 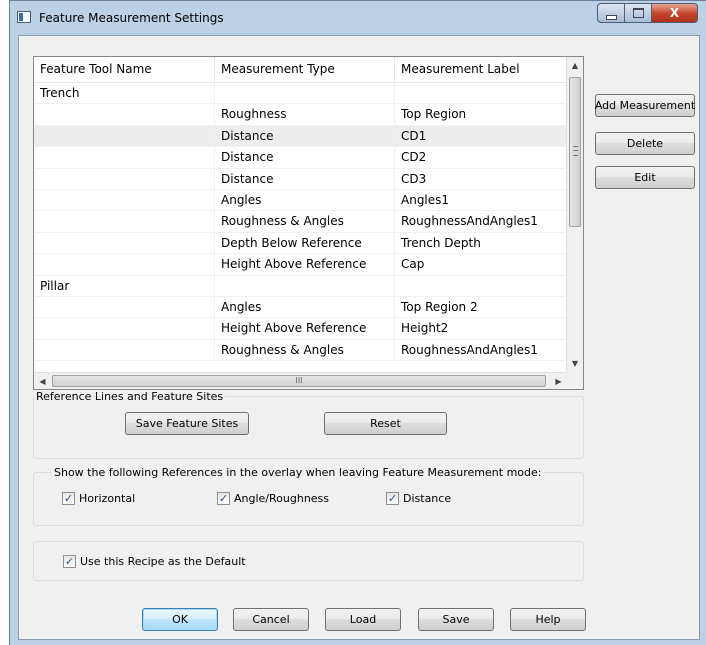 I want to click on help-button: Help, so click(x=548, y=619).